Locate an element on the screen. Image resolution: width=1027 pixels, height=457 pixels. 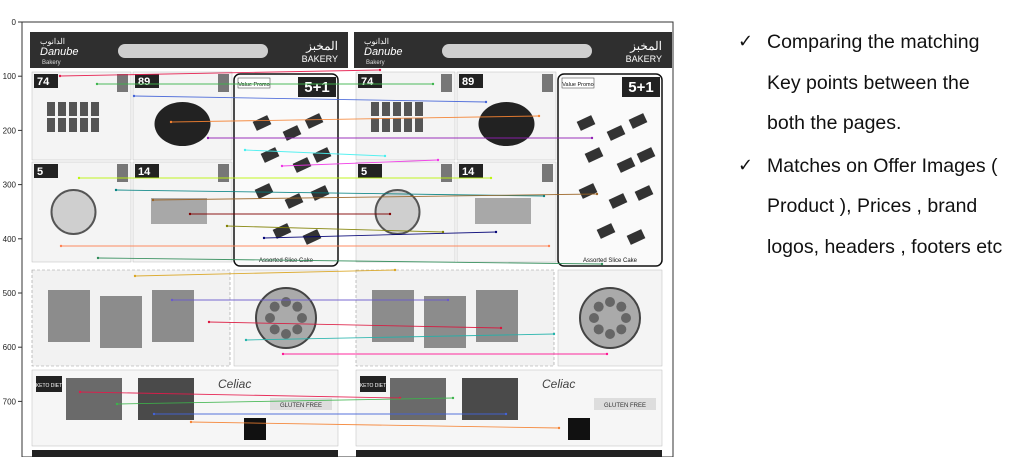
brand-logo-text: Danube is located at coordinates (383, 52).